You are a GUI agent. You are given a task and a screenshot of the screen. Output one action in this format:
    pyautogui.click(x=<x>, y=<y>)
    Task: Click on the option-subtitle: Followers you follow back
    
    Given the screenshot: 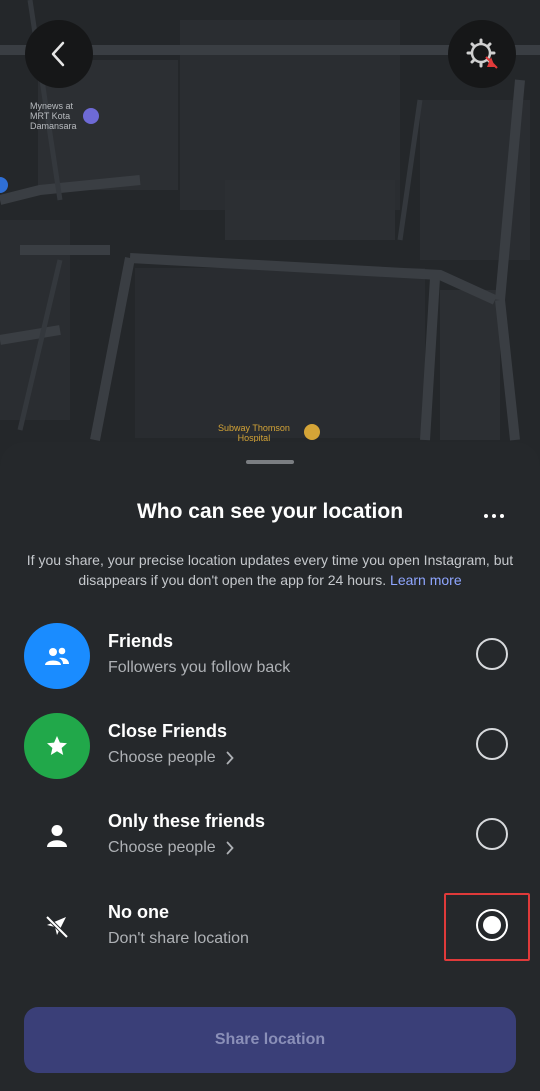 What is the action you would take?
    pyautogui.click(x=199, y=668)
    